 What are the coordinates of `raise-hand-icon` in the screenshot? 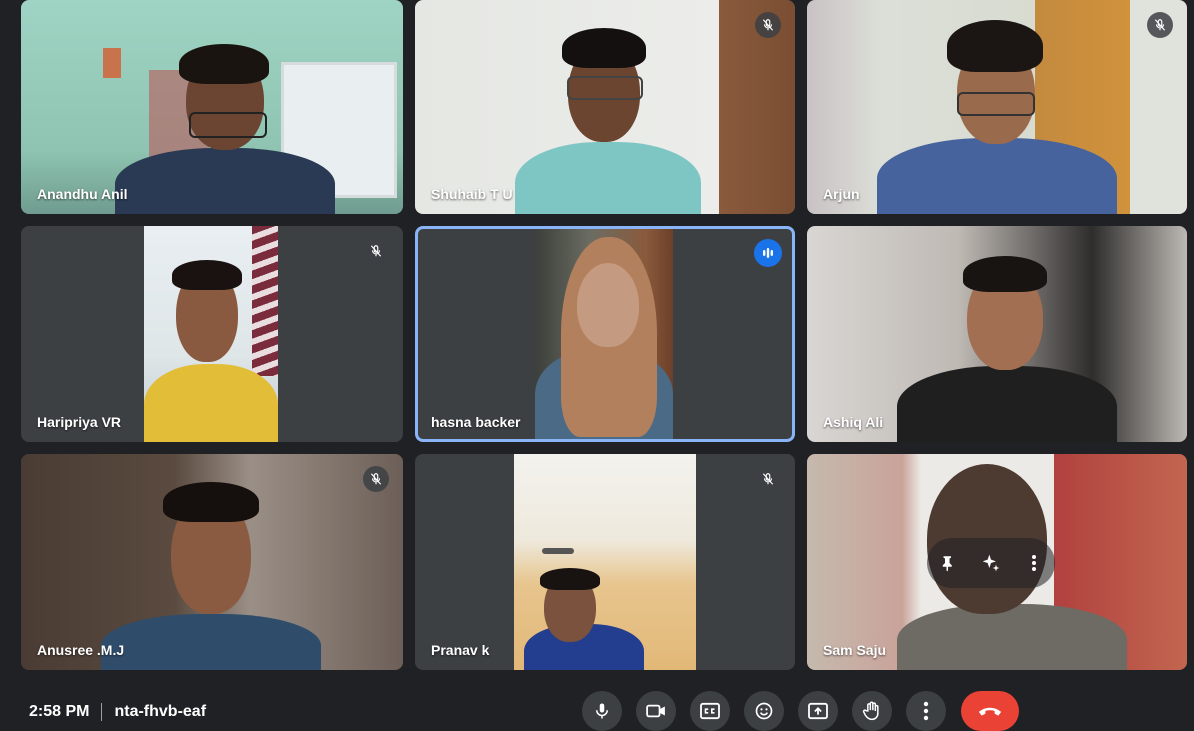 It's located at (870, 711).